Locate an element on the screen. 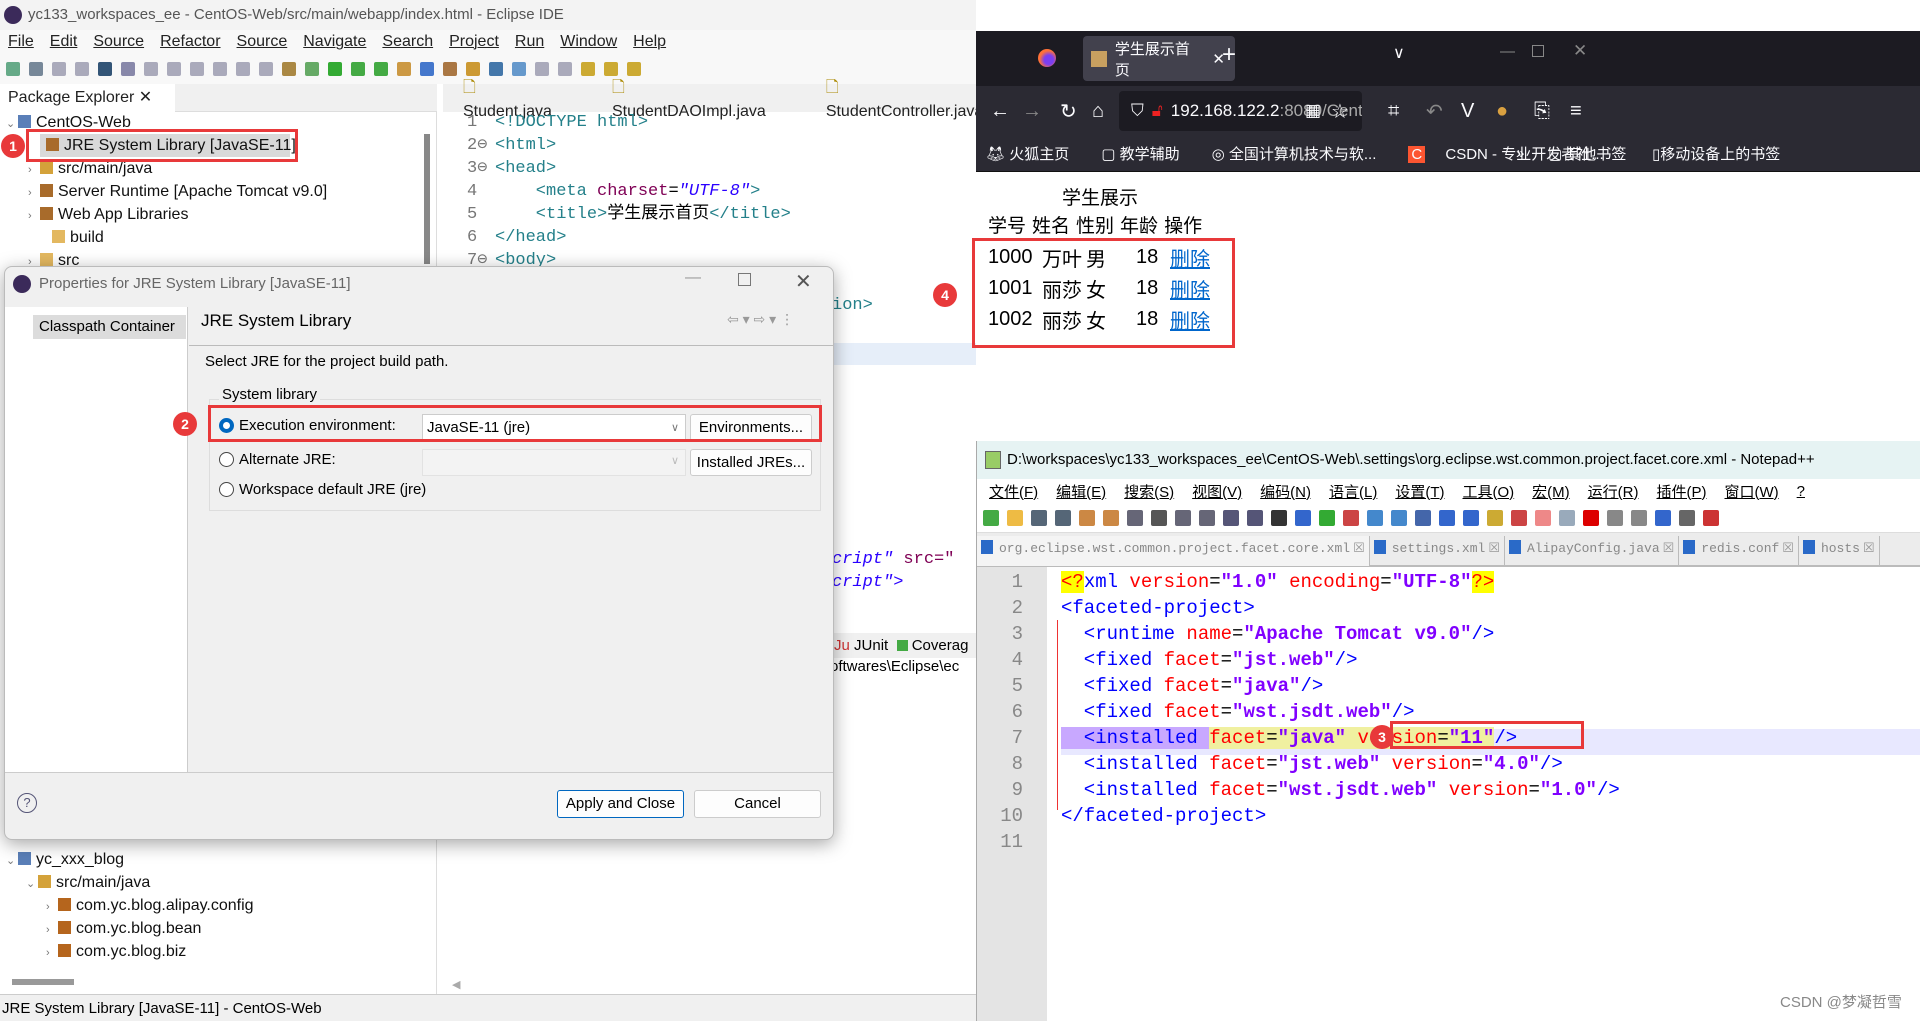  back-icon: ← is located at coordinates (1000, 111).